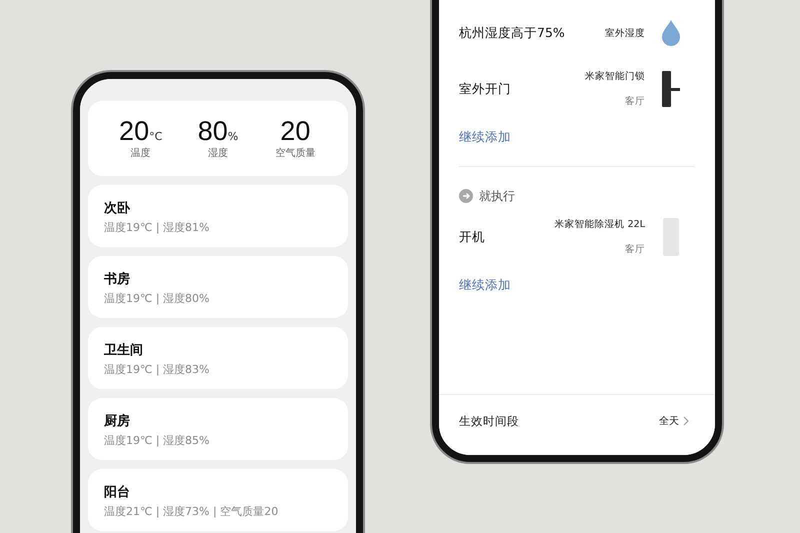  Describe the element at coordinates (577, 420) in the screenshot. I see `time-period-row: 生效时间段 全天` at that location.